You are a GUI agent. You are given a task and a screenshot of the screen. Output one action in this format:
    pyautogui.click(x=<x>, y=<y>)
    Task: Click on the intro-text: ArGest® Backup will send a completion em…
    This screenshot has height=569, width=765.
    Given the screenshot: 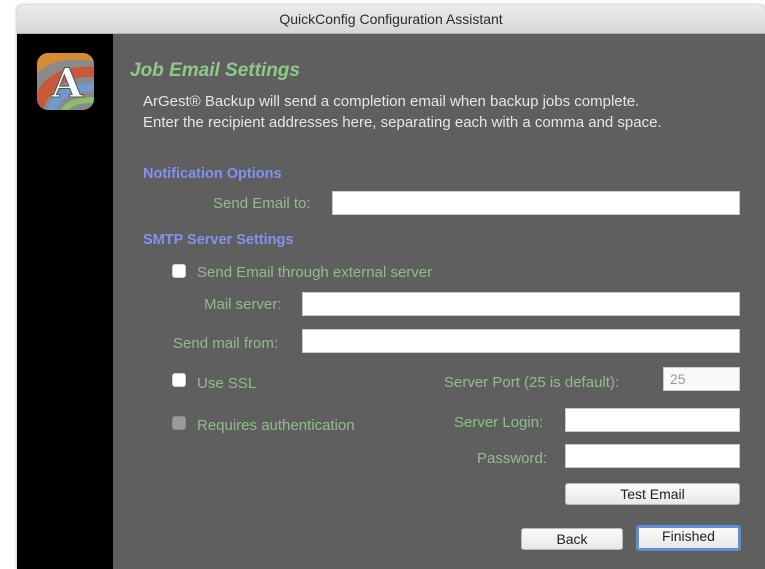 What is the action you would take?
    pyautogui.click(x=453, y=112)
    